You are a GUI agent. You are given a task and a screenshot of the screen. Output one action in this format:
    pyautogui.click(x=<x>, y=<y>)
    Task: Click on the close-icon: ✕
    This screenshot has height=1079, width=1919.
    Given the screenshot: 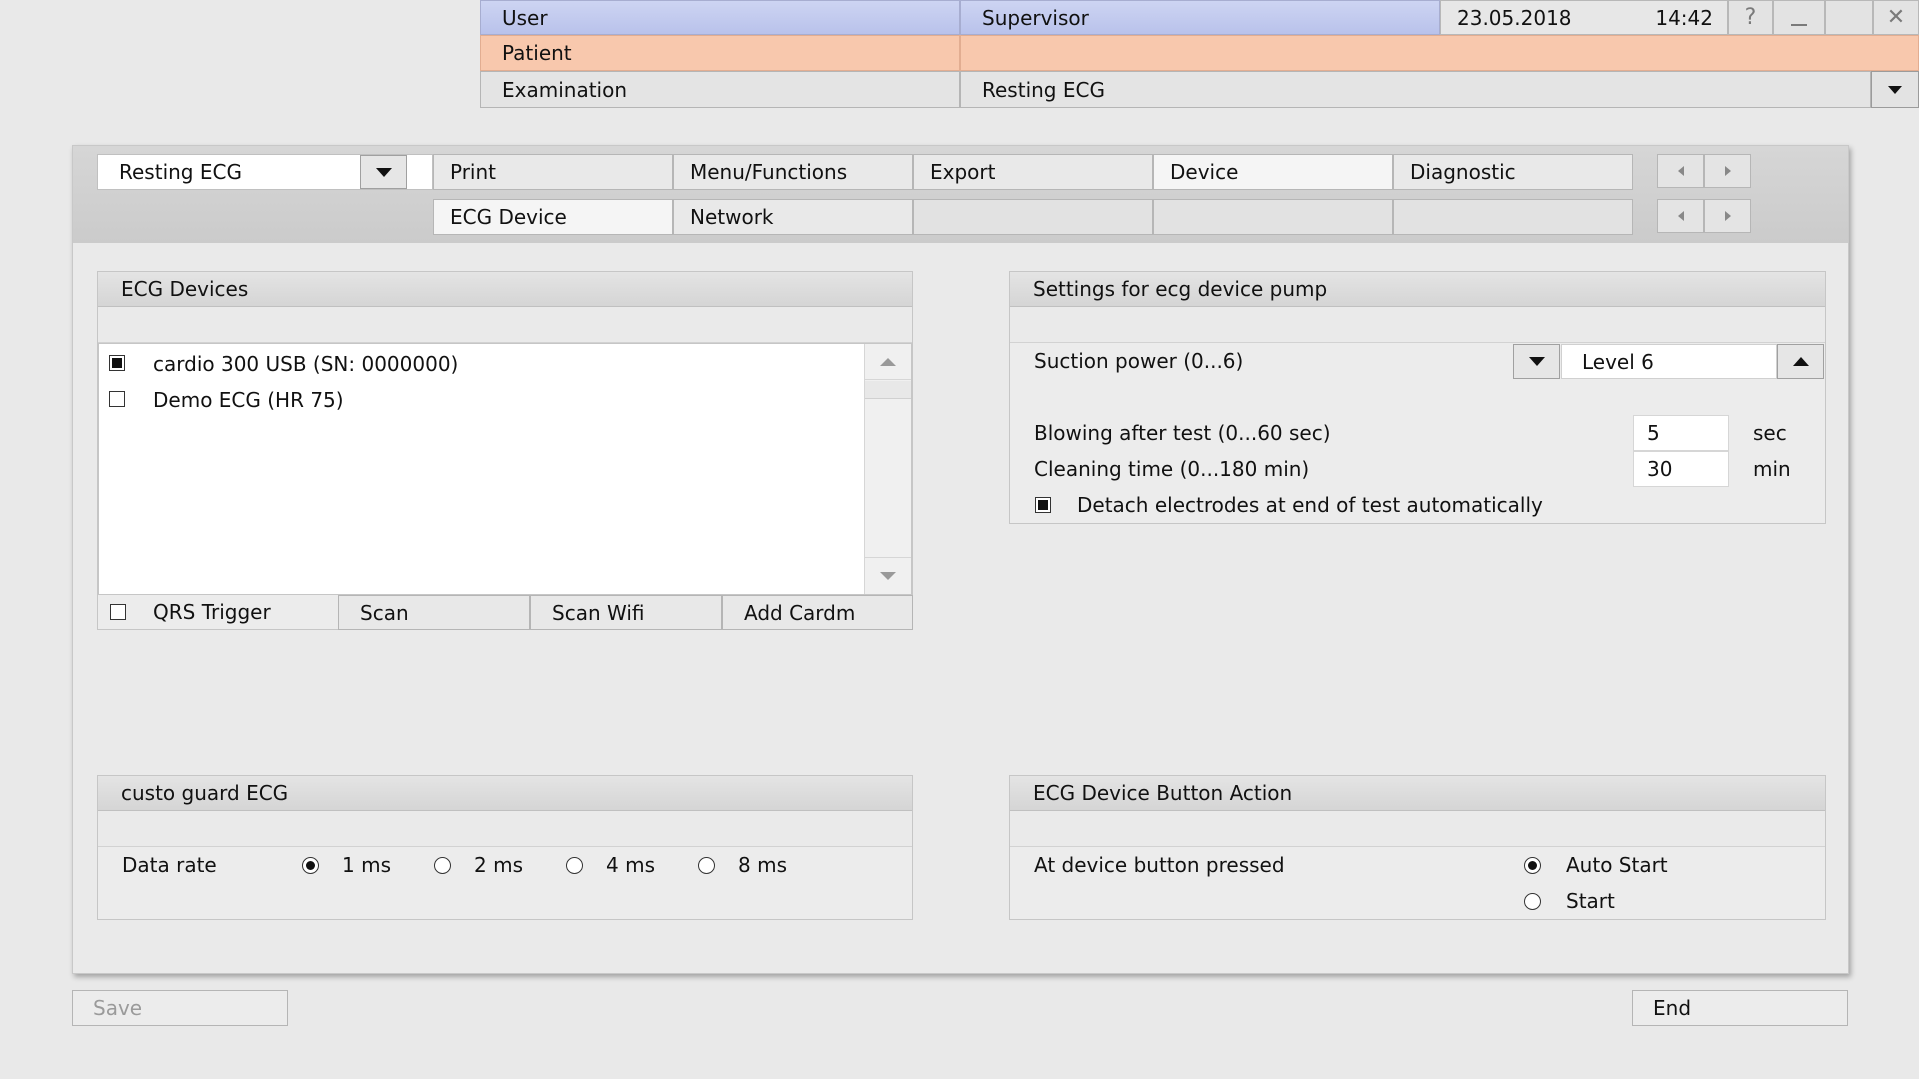 What is the action you would take?
    pyautogui.click(x=1896, y=17)
    